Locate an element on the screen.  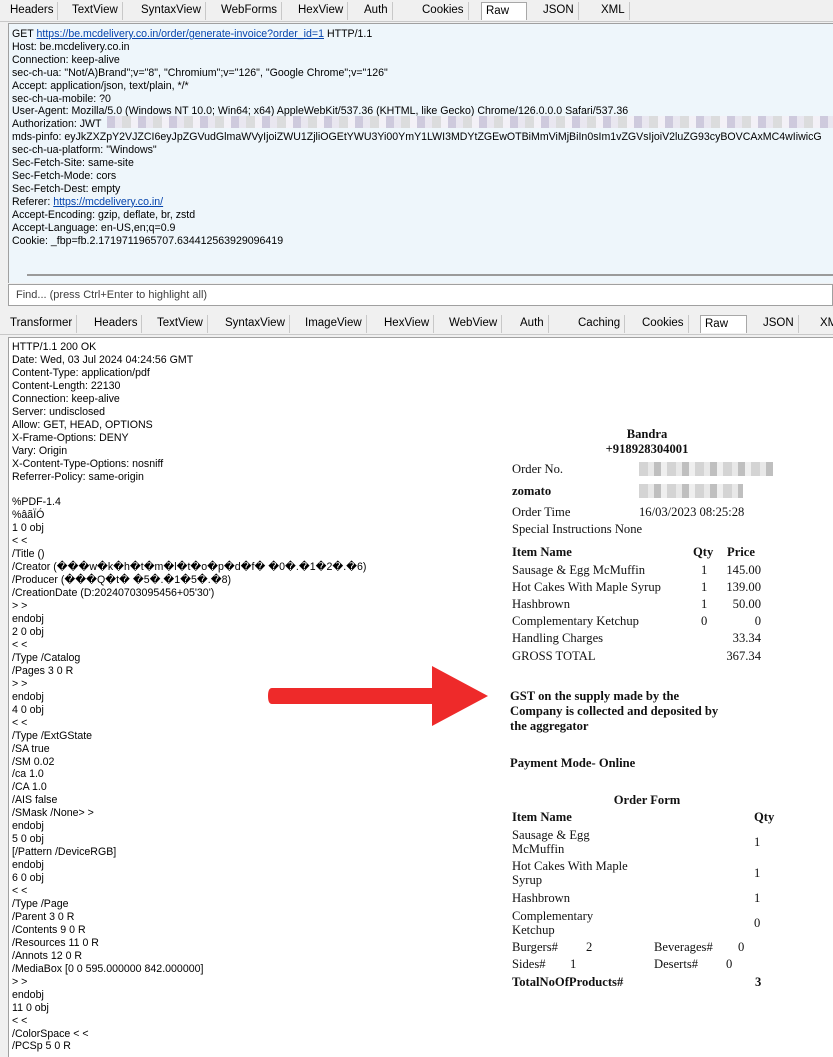
aggregator-name: zomato is located at coordinates (532, 491).